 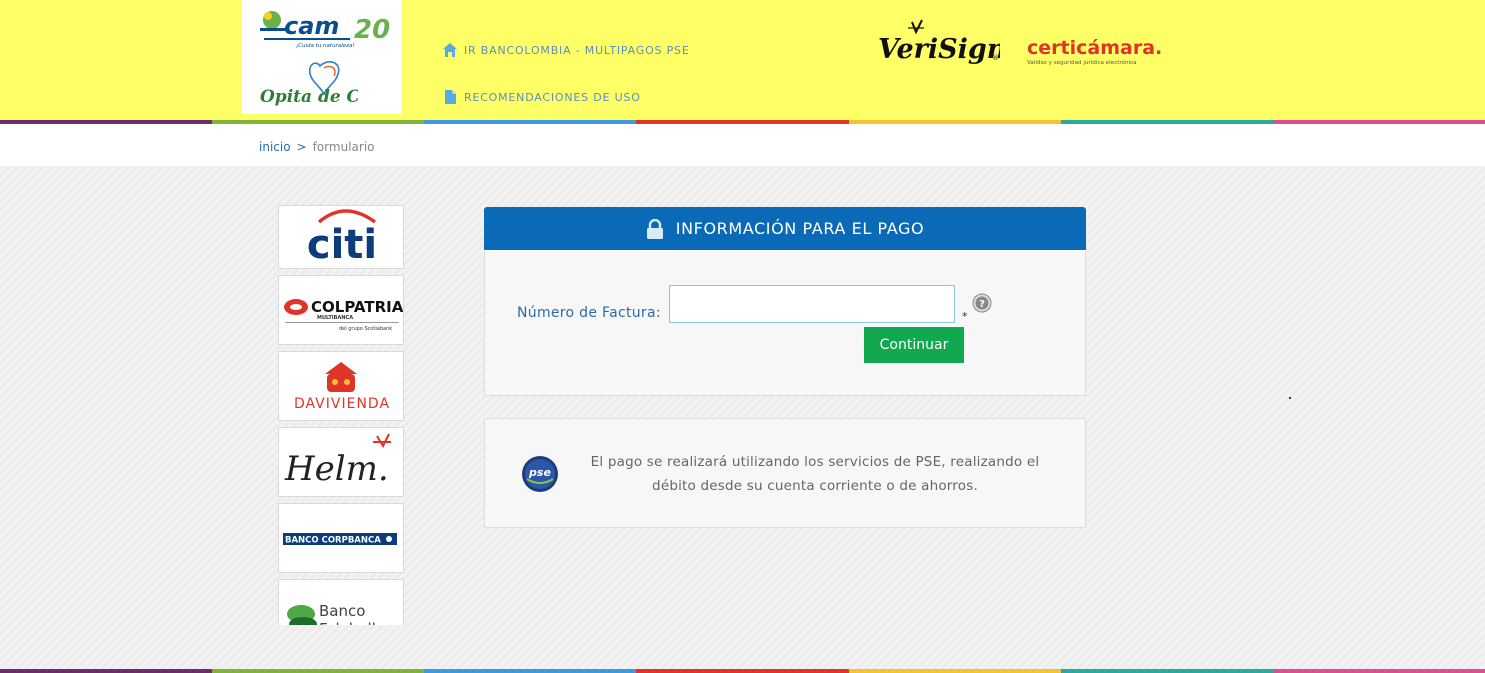 I want to click on bank-logo-citi: citi, so click(x=341, y=237).